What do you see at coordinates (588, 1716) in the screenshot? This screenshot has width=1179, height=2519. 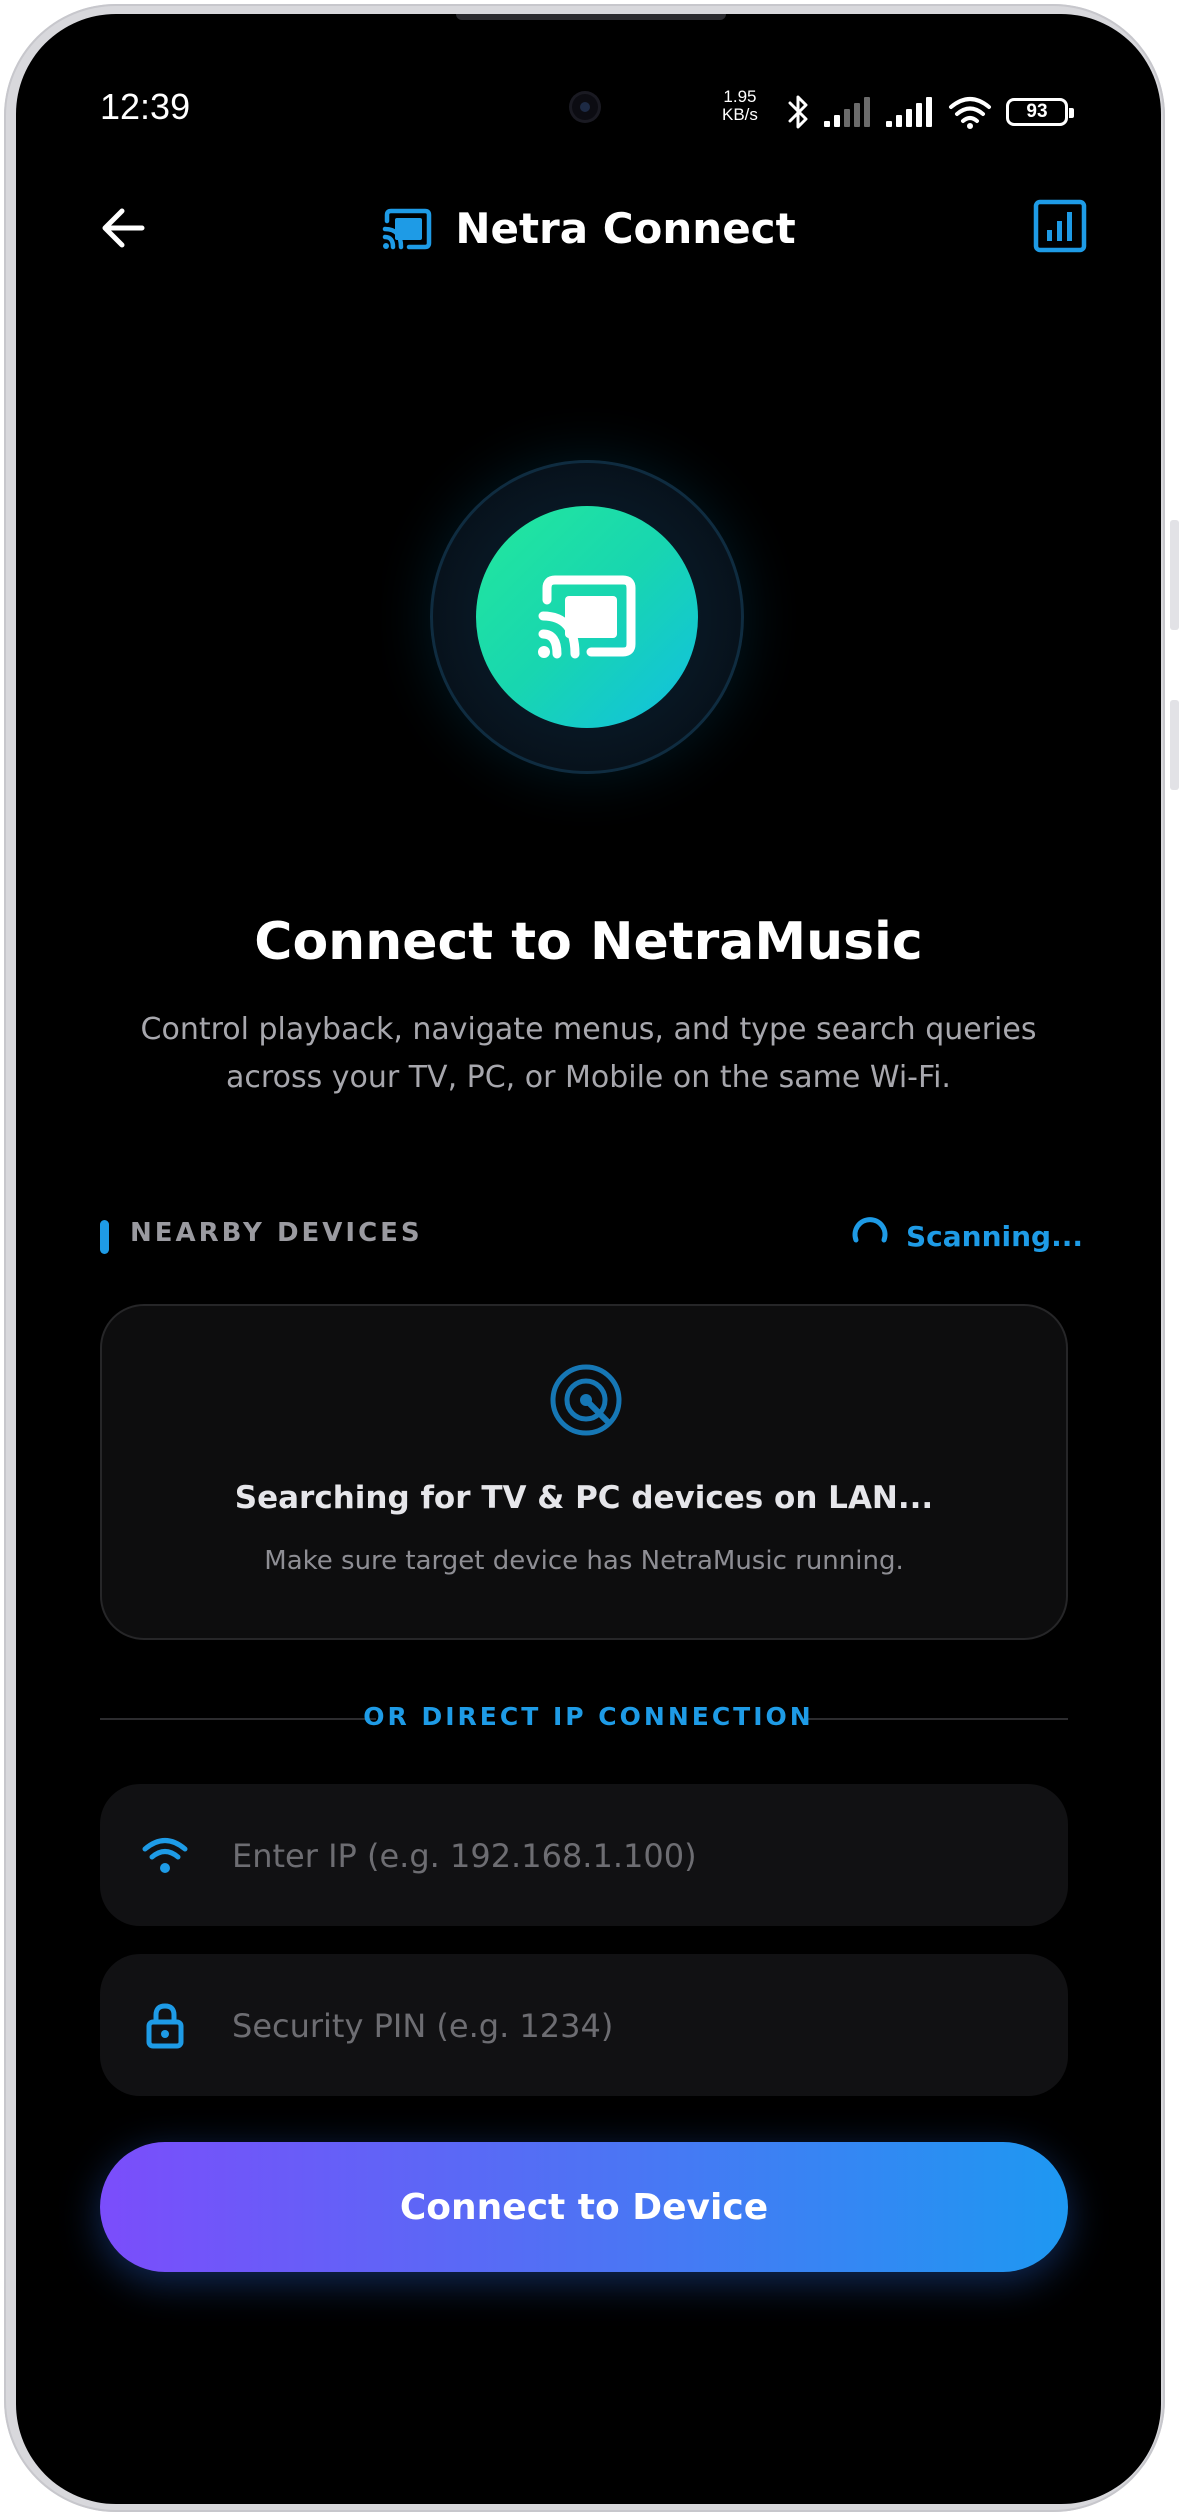 I see `direct-ip-divider-label: OR DIRECT IP CONNECTION` at bounding box center [588, 1716].